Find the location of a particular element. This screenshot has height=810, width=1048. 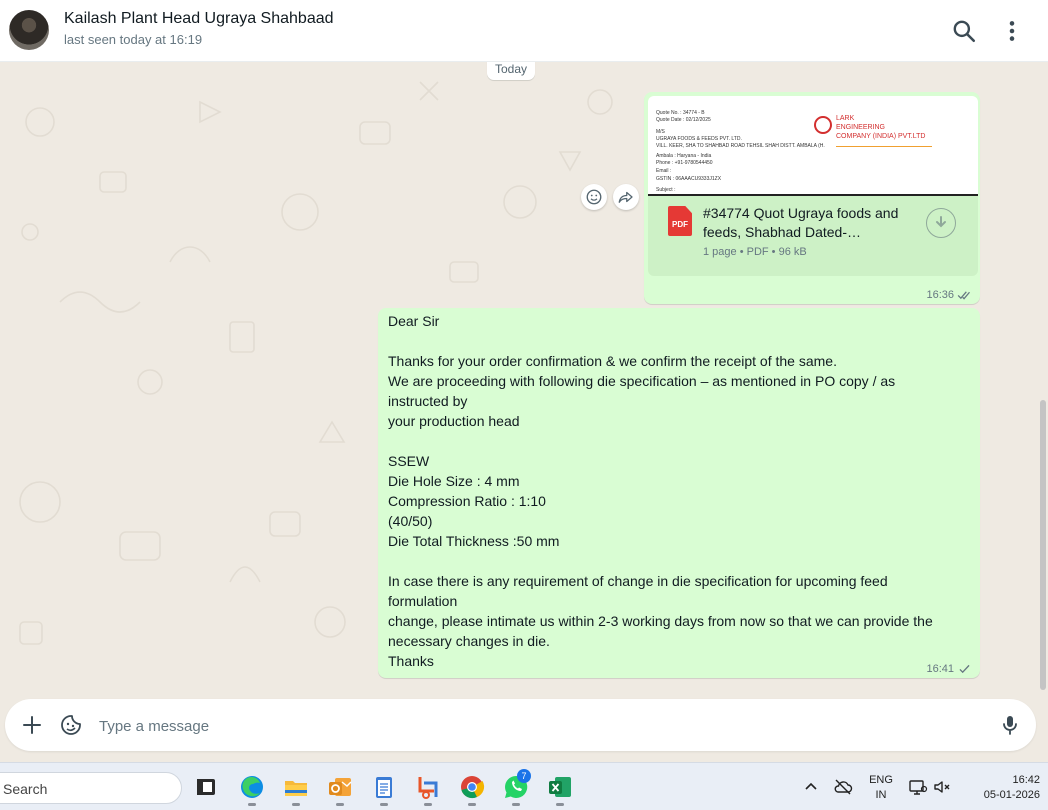

preview-divider is located at coordinates (884, 146).